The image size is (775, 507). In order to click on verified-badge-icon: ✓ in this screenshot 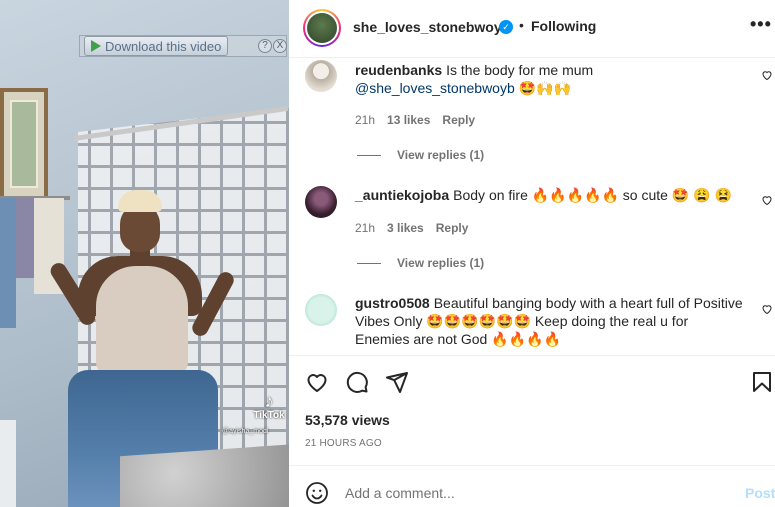, I will do `click(506, 27)`.